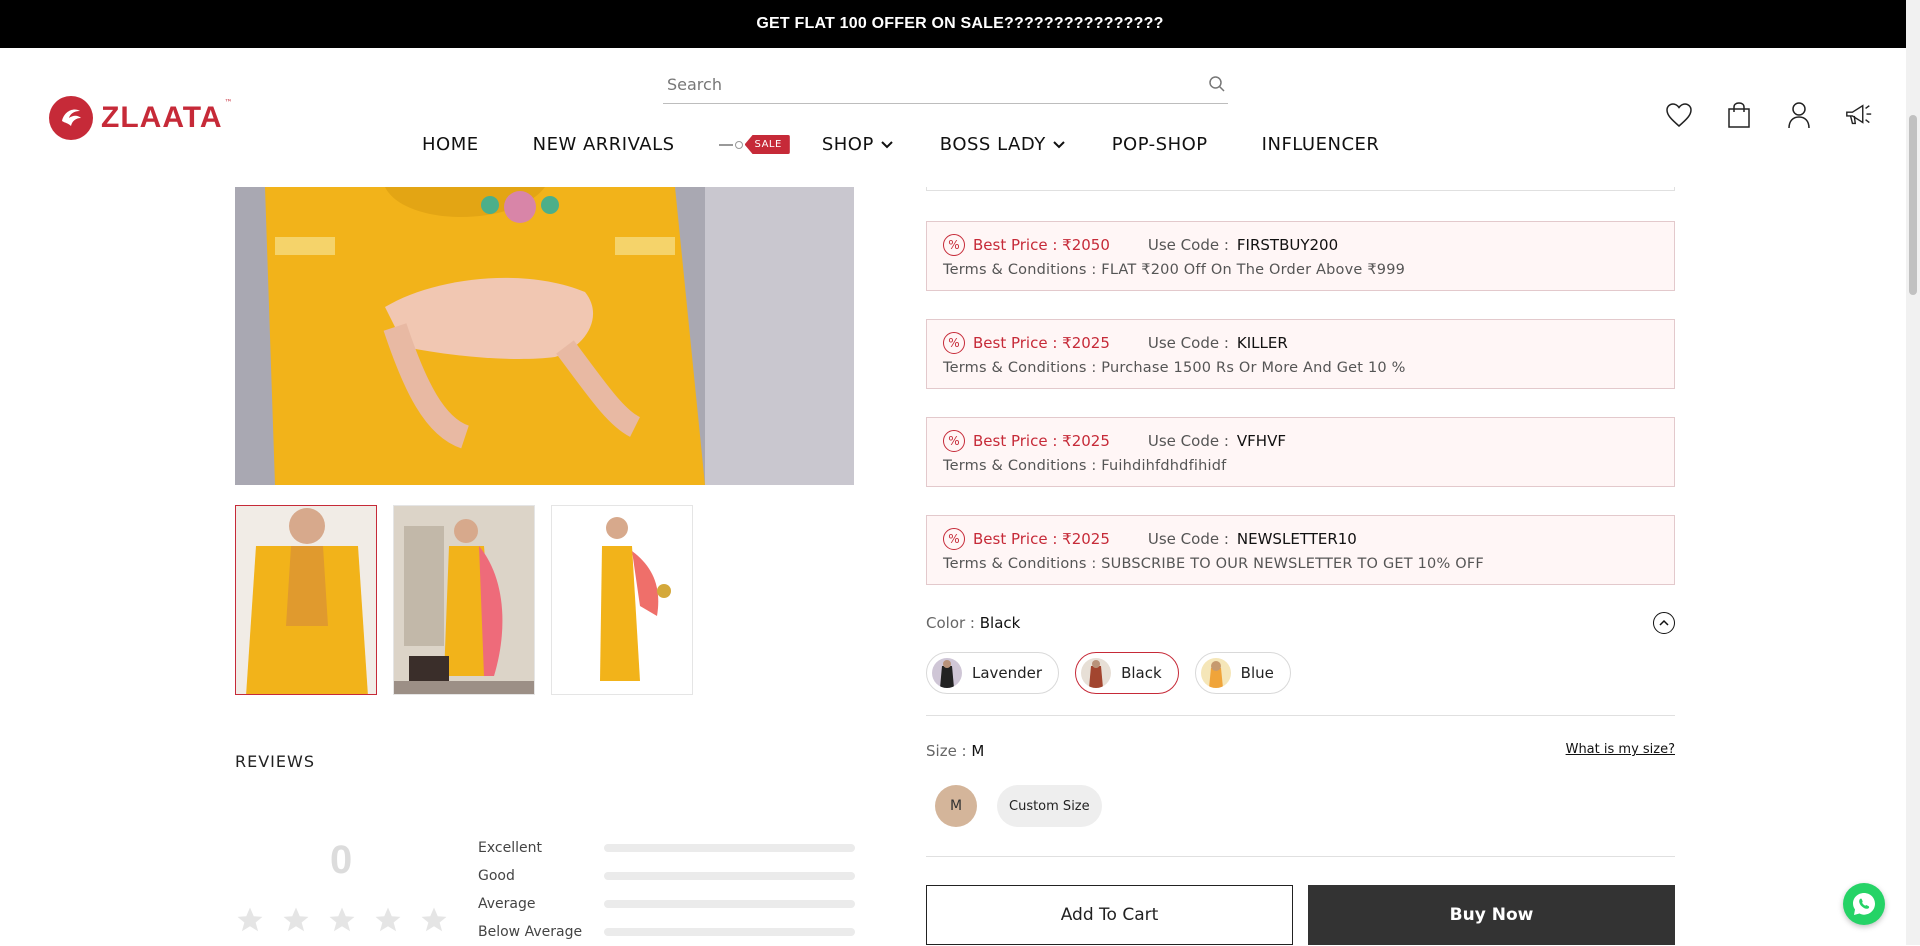  What do you see at coordinates (1261, 441) in the screenshot?
I see `coupon-code: VFHVF` at bounding box center [1261, 441].